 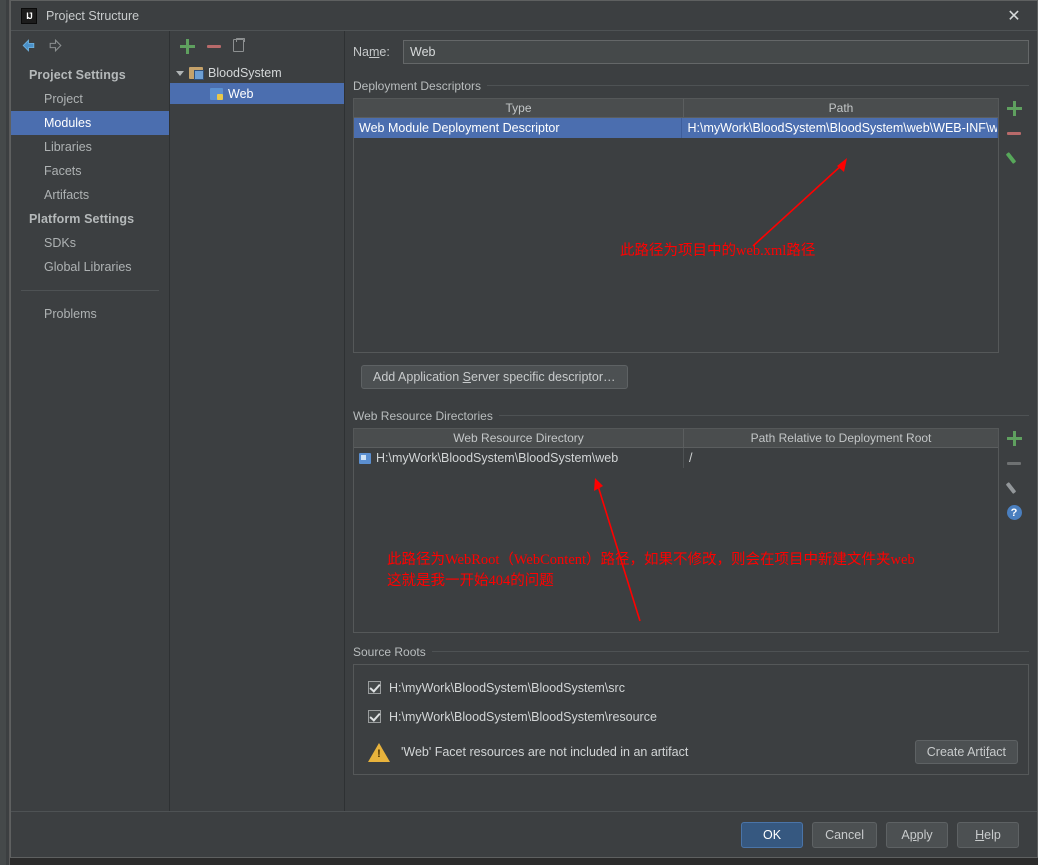 What do you see at coordinates (1014, 438) in the screenshot?
I see `add-web-resource-button` at bounding box center [1014, 438].